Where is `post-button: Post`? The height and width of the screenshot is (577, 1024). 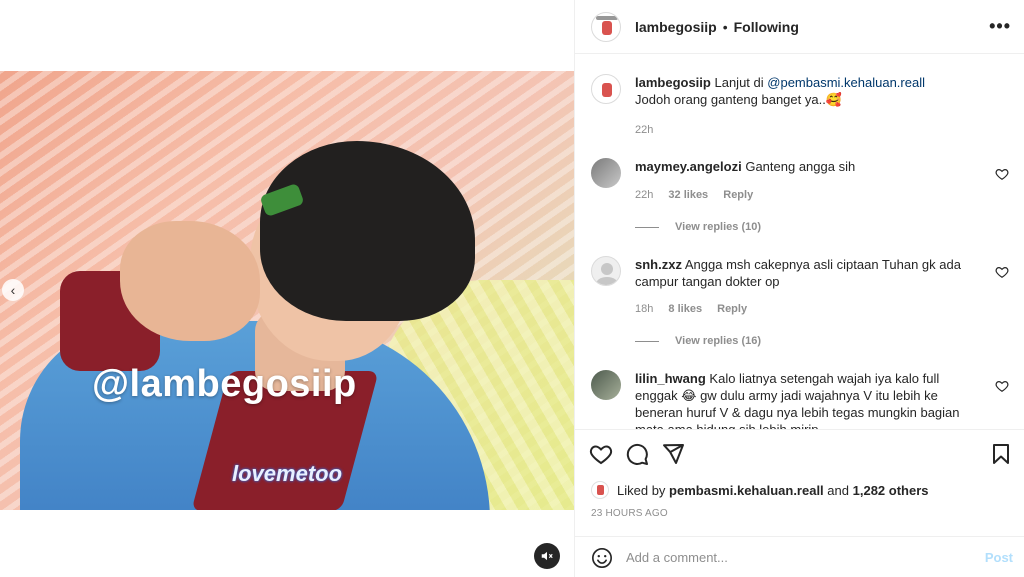 post-button: Post is located at coordinates (999, 557).